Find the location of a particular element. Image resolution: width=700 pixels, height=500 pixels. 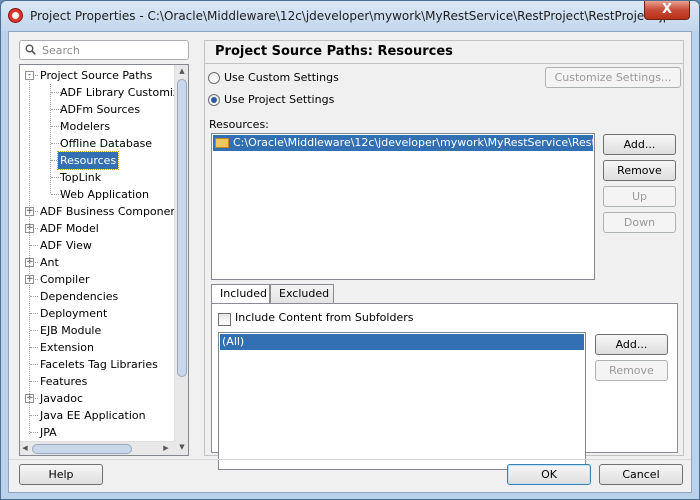

tab-included: Included is located at coordinates (240, 294).